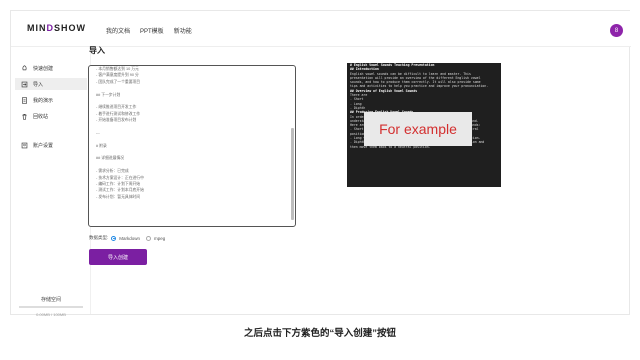 This screenshot has height=360, width=640. I want to click on sidebar-item-label: 快速创建, so click(43, 68).